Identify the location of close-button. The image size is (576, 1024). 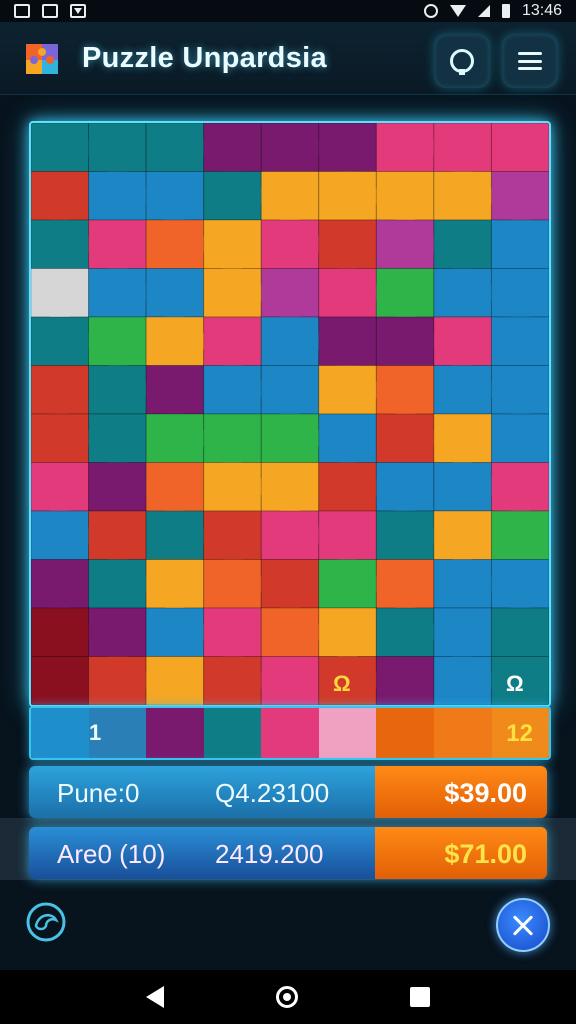
(523, 925).